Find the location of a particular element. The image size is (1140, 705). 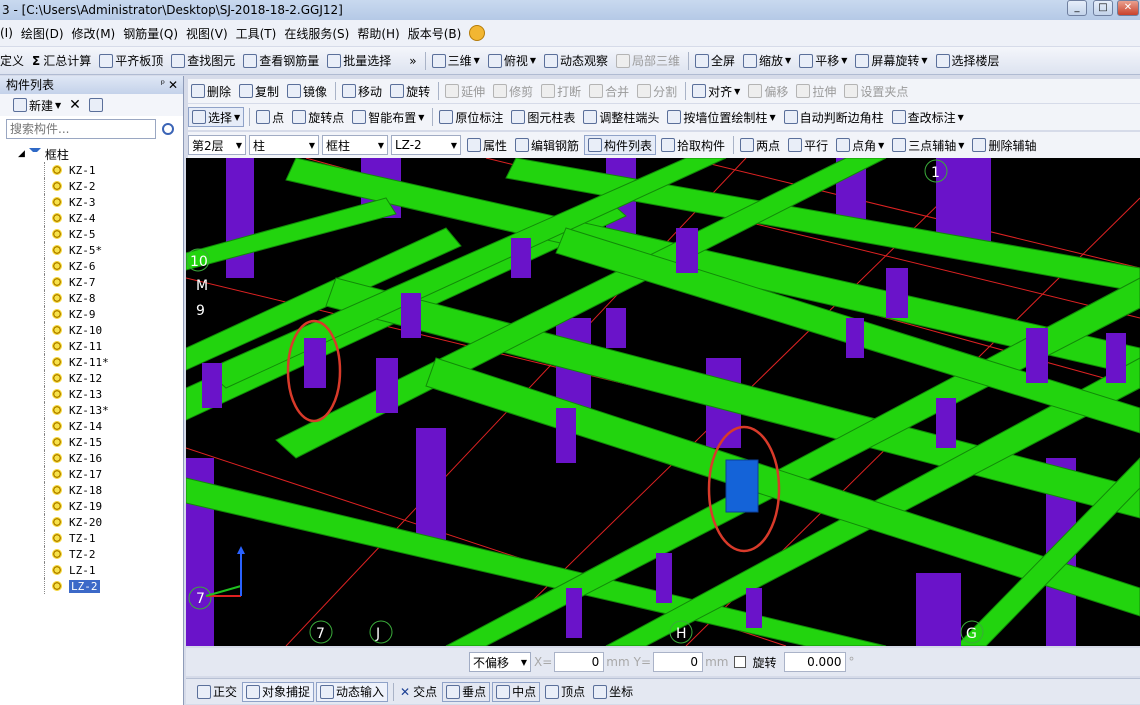

pick-component-button: 拾取构件 is located at coordinates (693, 145).